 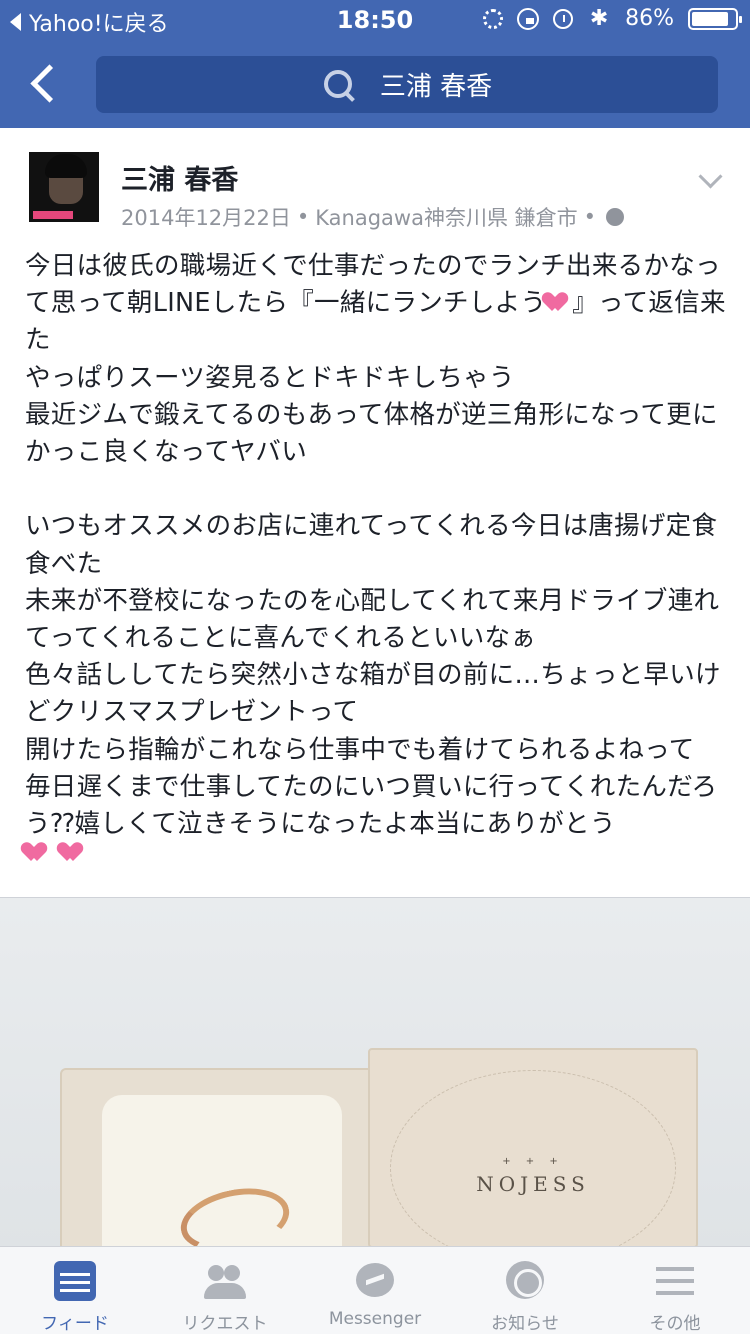 I want to click on search-icon, so click(x=339, y=85).